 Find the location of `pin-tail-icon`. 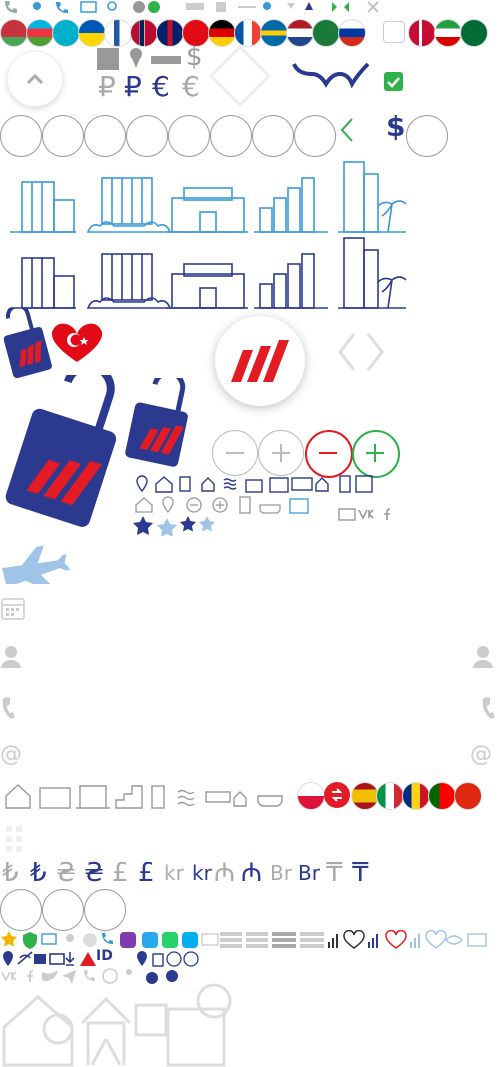

pin-tail-icon is located at coordinates (136, 62).